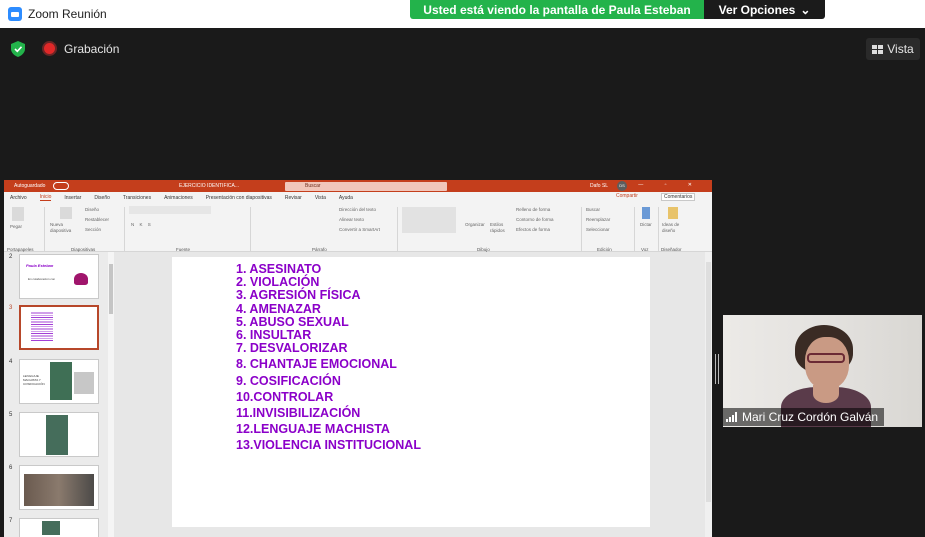  What do you see at coordinates (49, 48) in the screenshot?
I see `recording-icon` at bounding box center [49, 48].